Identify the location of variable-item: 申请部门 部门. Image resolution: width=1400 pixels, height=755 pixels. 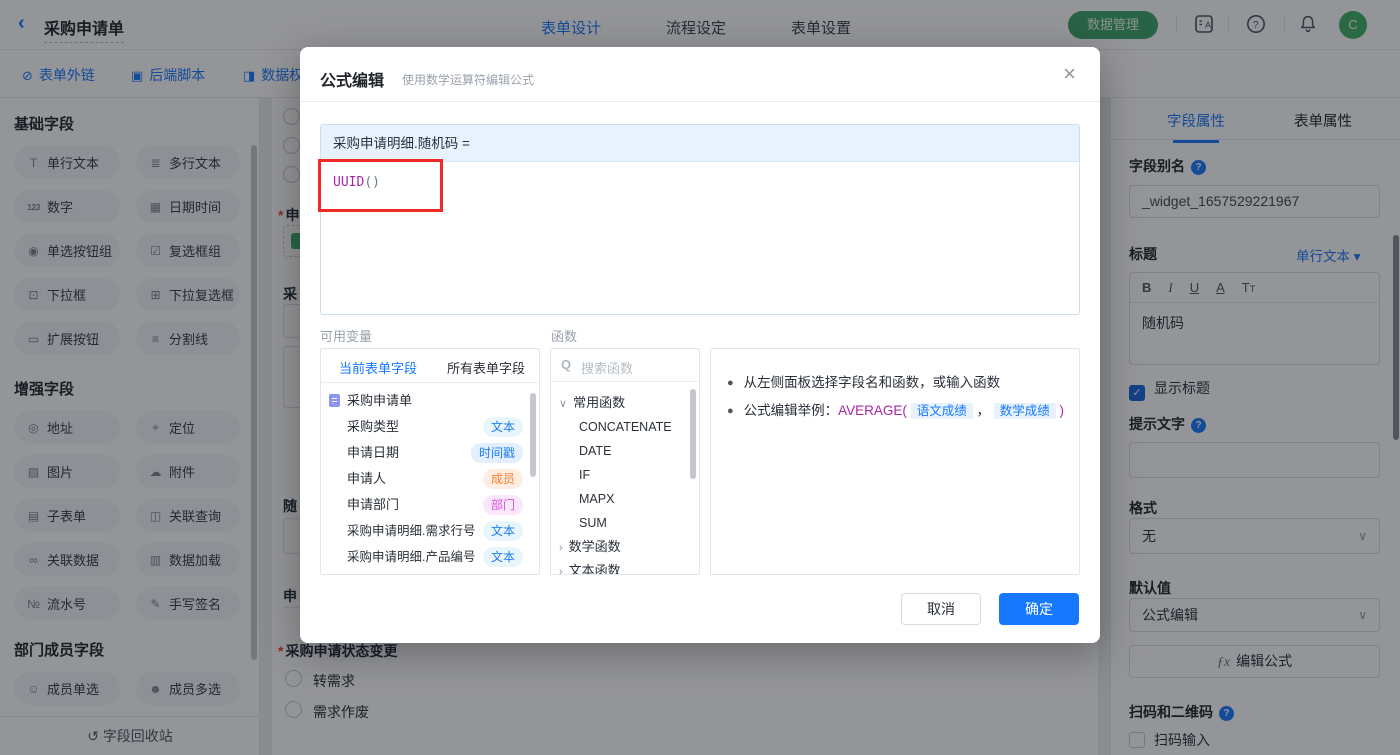
(443, 505).